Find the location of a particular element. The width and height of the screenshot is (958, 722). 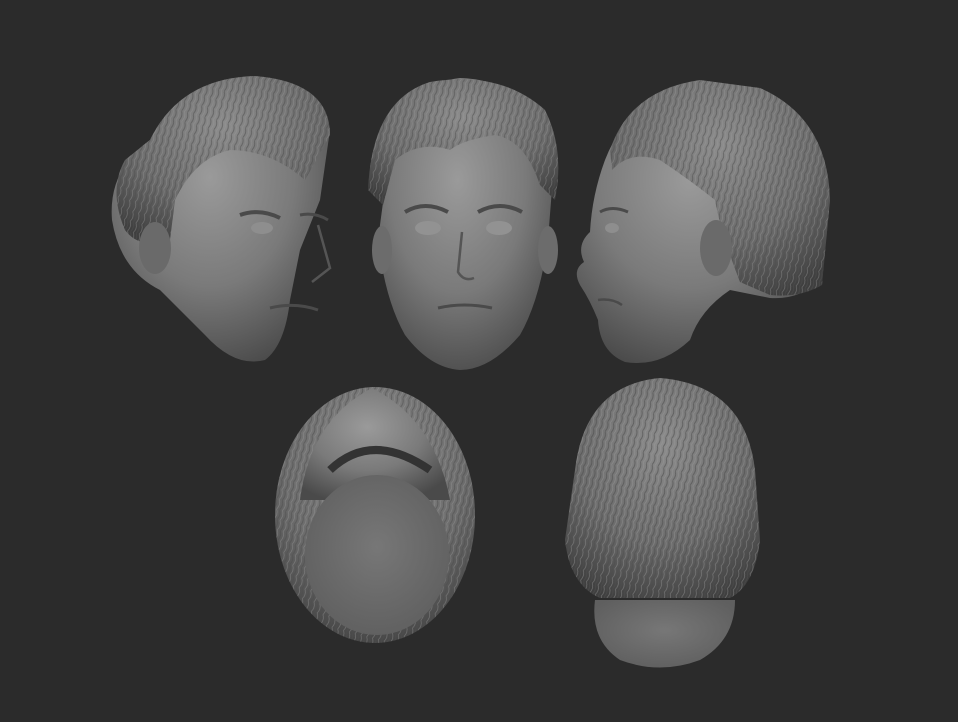

head-bottom-view is located at coordinates (375, 515).